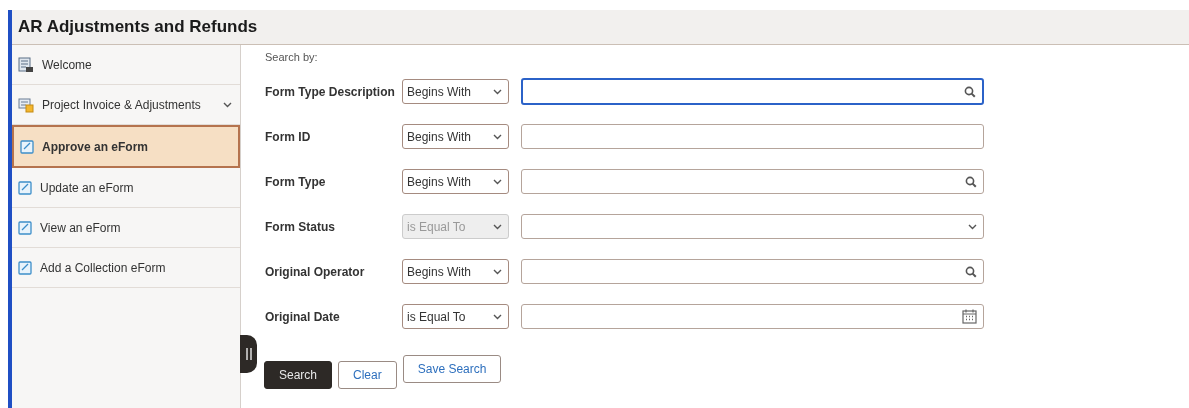  What do you see at coordinates (315, 271) in the screenshot?
I see `field-label: Original Operator` at bounding box center [315, 271].